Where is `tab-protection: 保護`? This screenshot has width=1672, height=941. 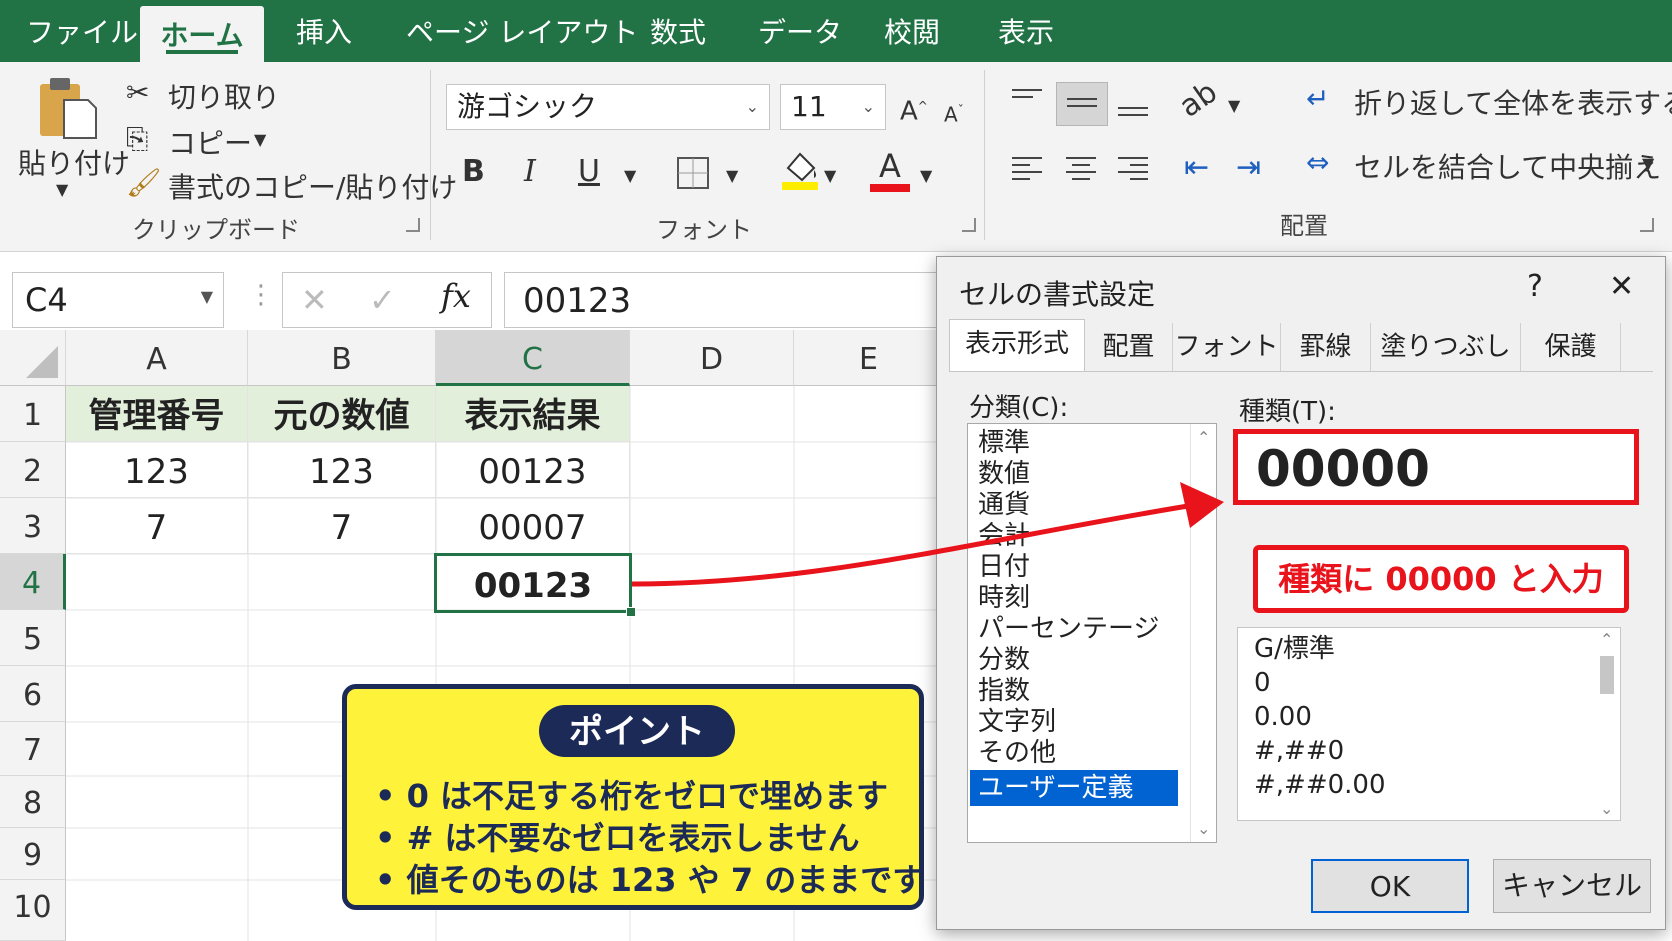
tab-protection: 保護 is located at coordinates (1571, 347).